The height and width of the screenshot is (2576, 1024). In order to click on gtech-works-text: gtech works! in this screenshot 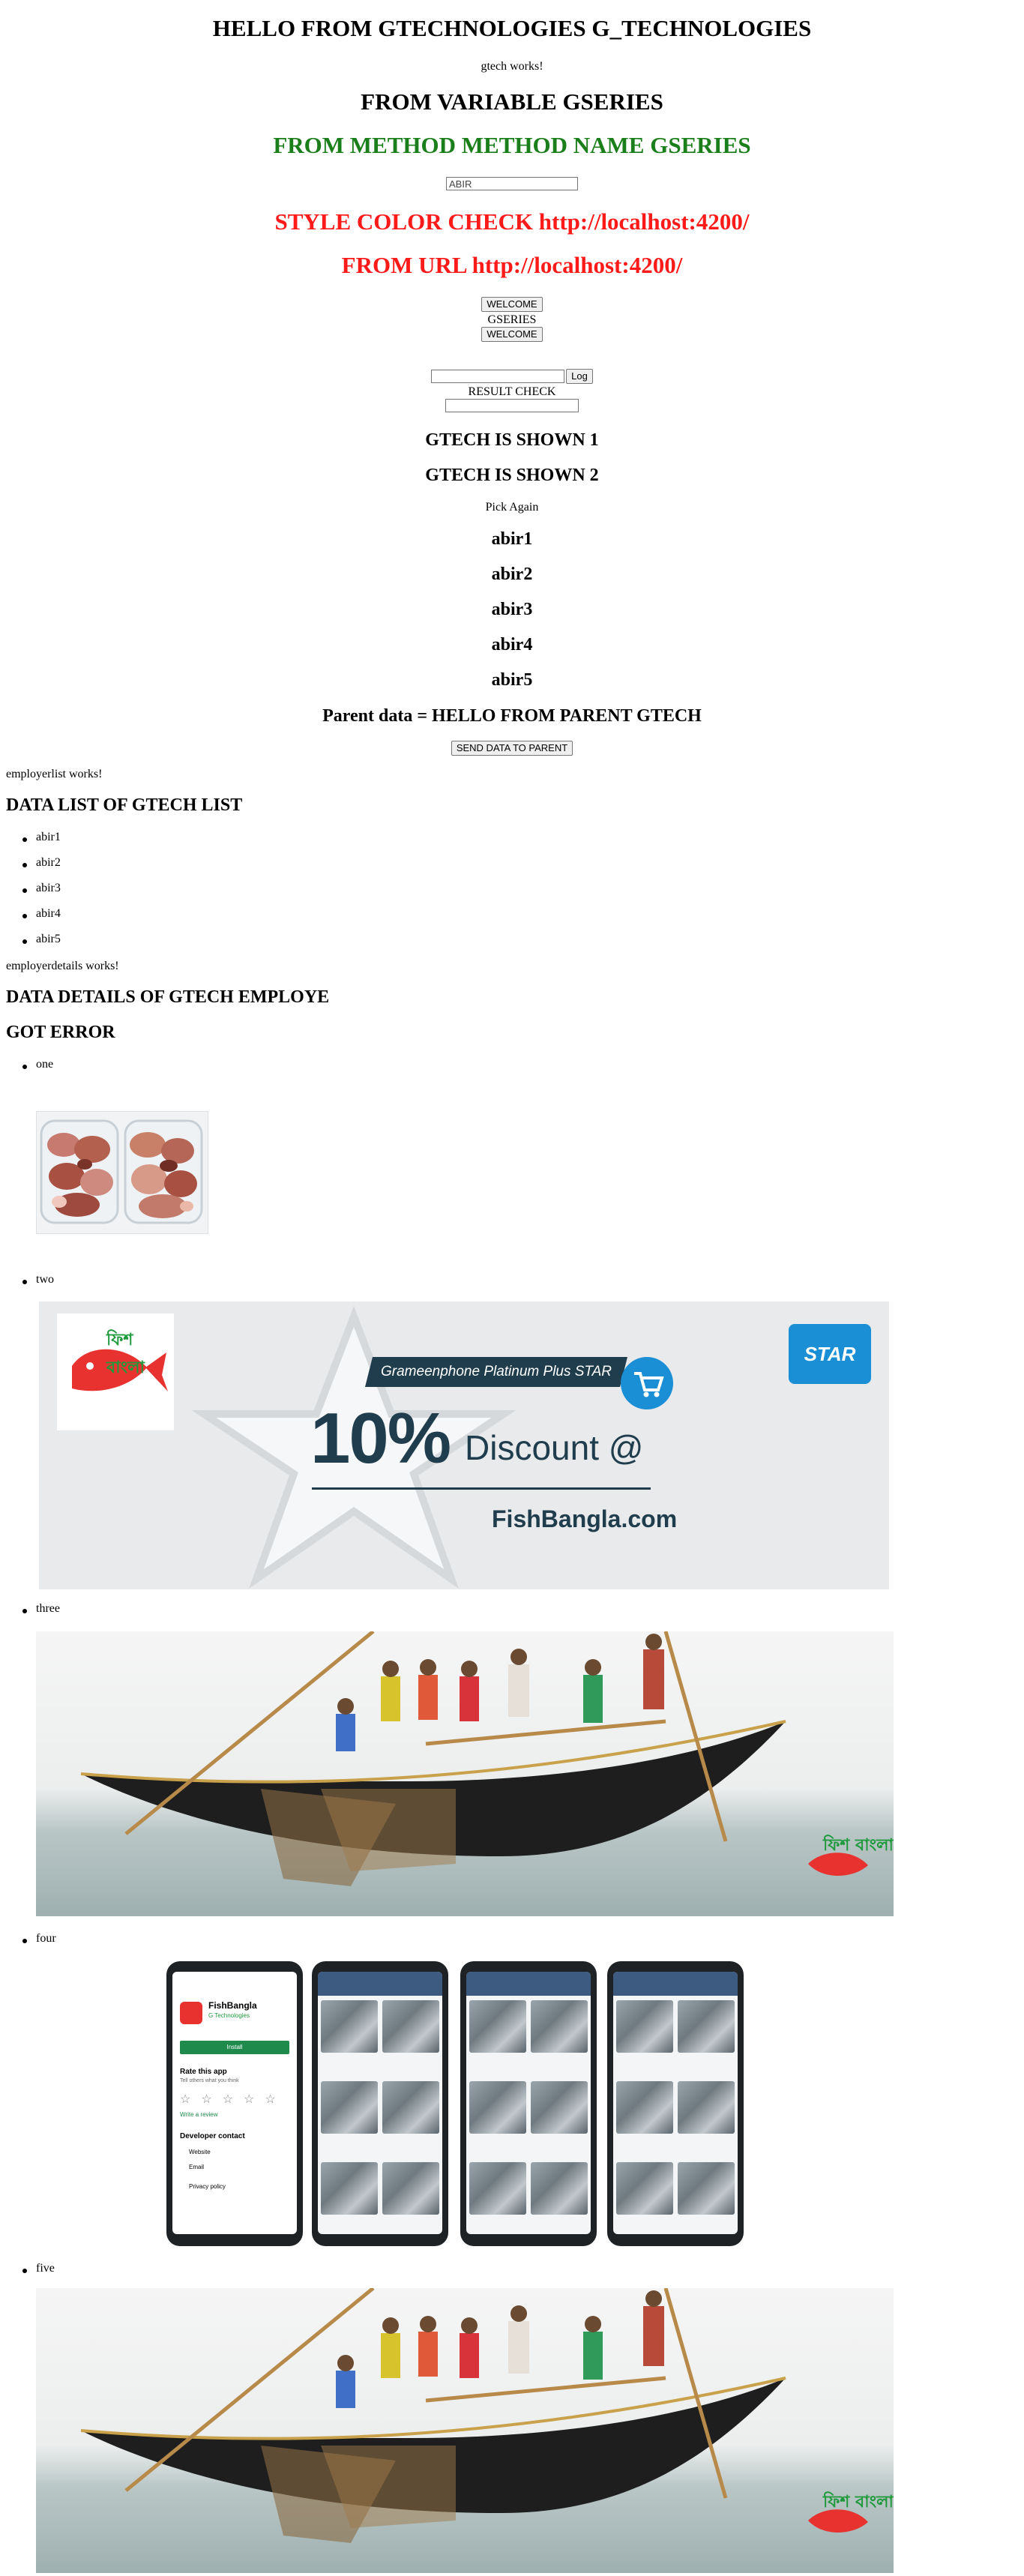, I will do `click(512, 66)`.